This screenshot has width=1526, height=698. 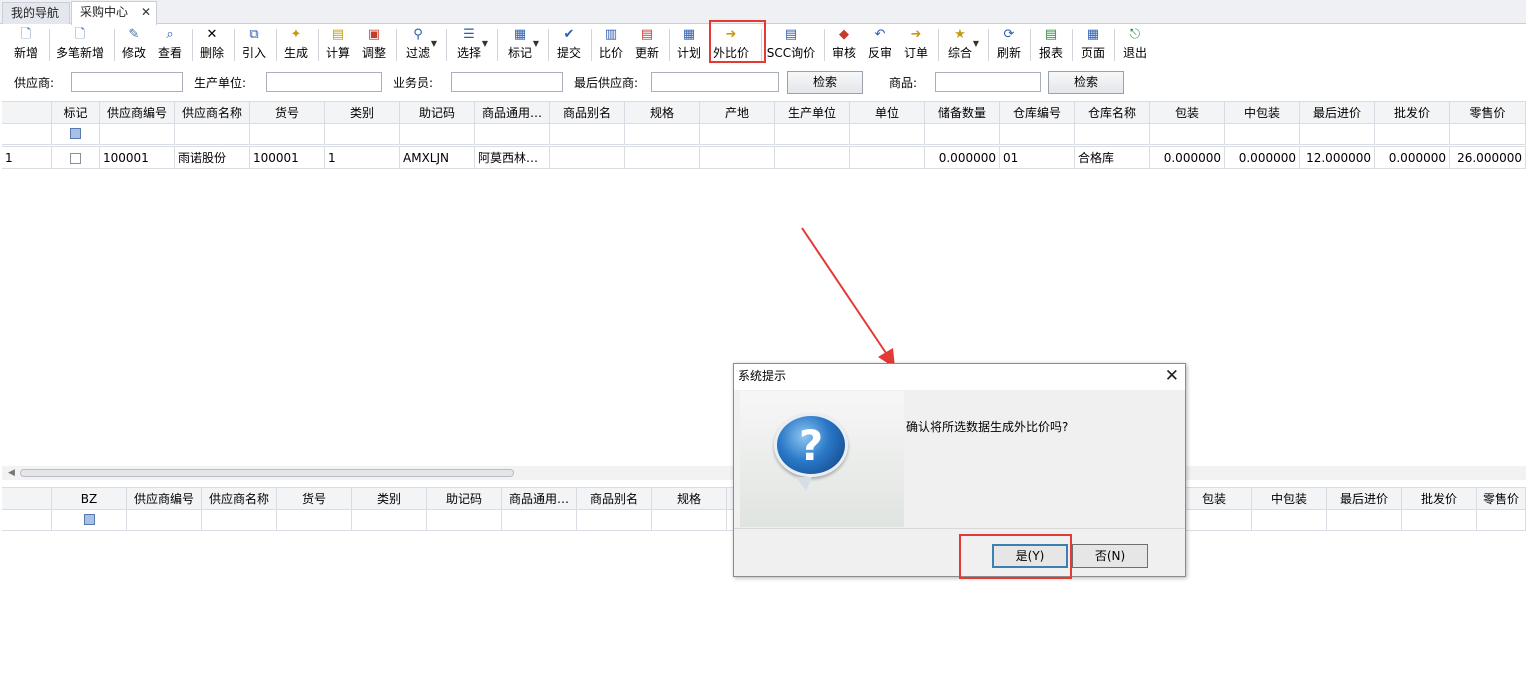 What do you see at coordinates (1009, 45) in the screenshot?
I see `refresh-button: ⟳ 刷新` at bounding box center [1009, 45].